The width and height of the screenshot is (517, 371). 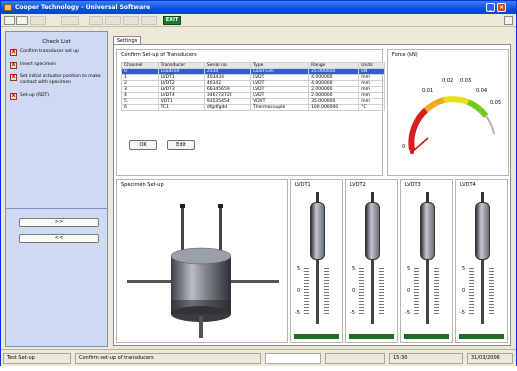 I want to click on status-panel-message: Confirm set-up of transducers, so click(x=168, y=358).